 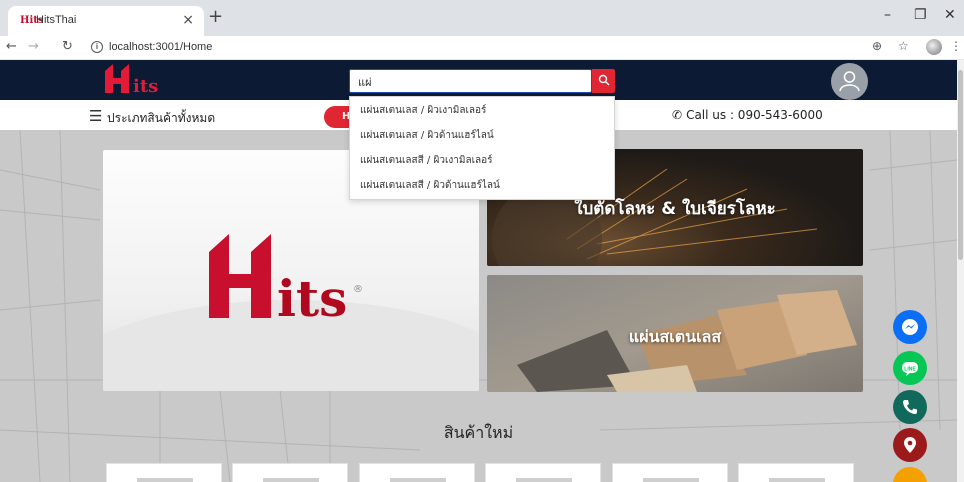 I want to click on search-button, so click(x=603, y=81).